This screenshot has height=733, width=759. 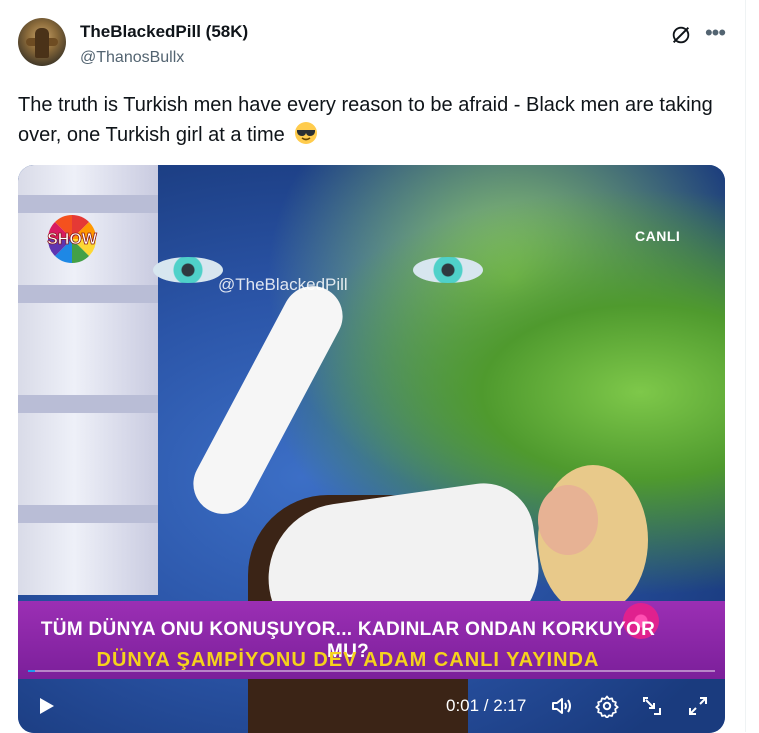 I want to click on woman-legs, so click(x=268, y=400).